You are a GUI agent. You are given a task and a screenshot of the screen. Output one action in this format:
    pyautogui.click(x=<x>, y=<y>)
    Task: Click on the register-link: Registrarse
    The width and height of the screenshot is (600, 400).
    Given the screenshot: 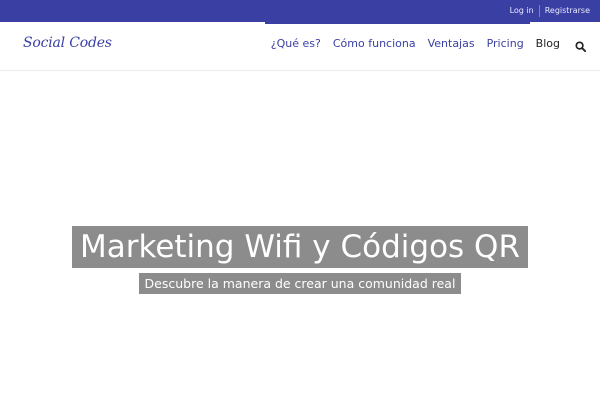 What is the action you would take?
    pyautogui.click(x=567, y=11)
    